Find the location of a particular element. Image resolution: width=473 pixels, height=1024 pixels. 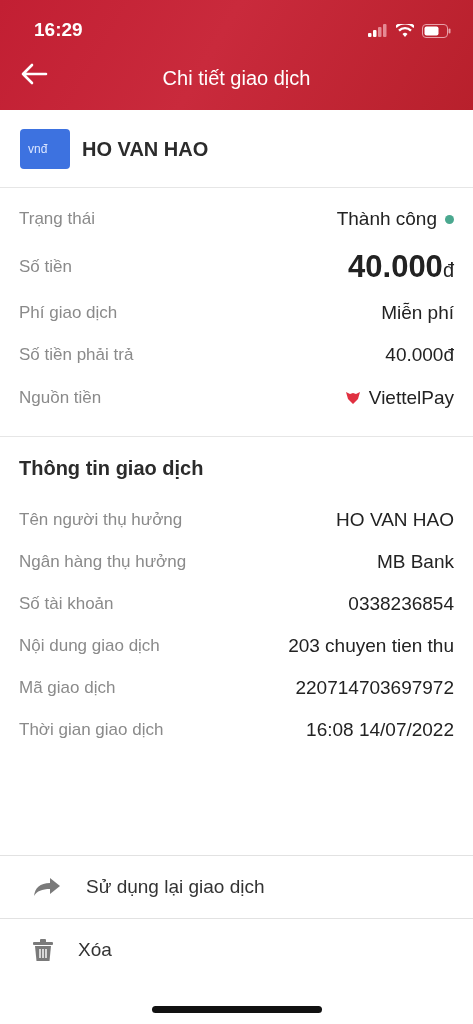

field-label: Tên người thụ hưởng is located at coordinates (101, 520).